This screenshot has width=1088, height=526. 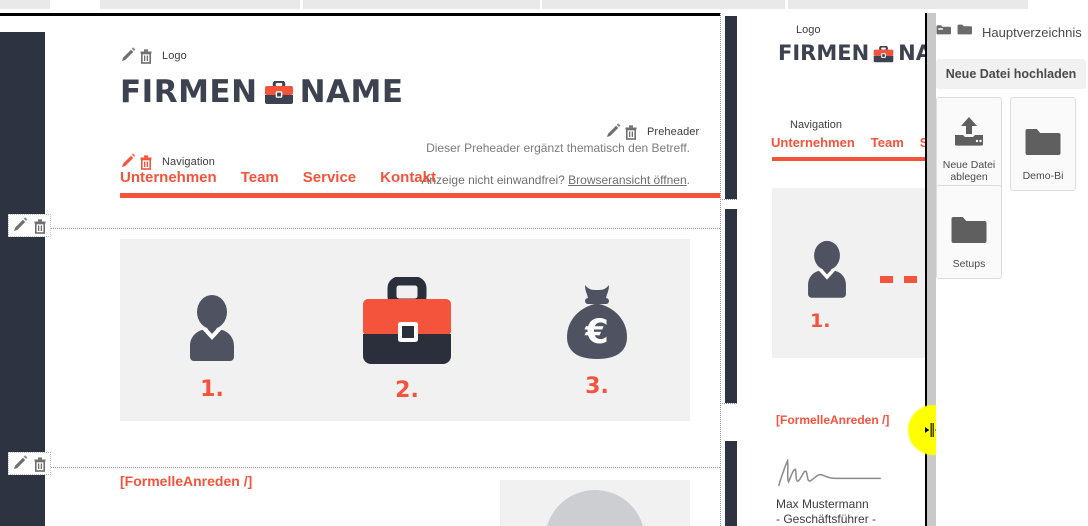 I want to click on nav-item-team: Team, so click(x=260, y=177).